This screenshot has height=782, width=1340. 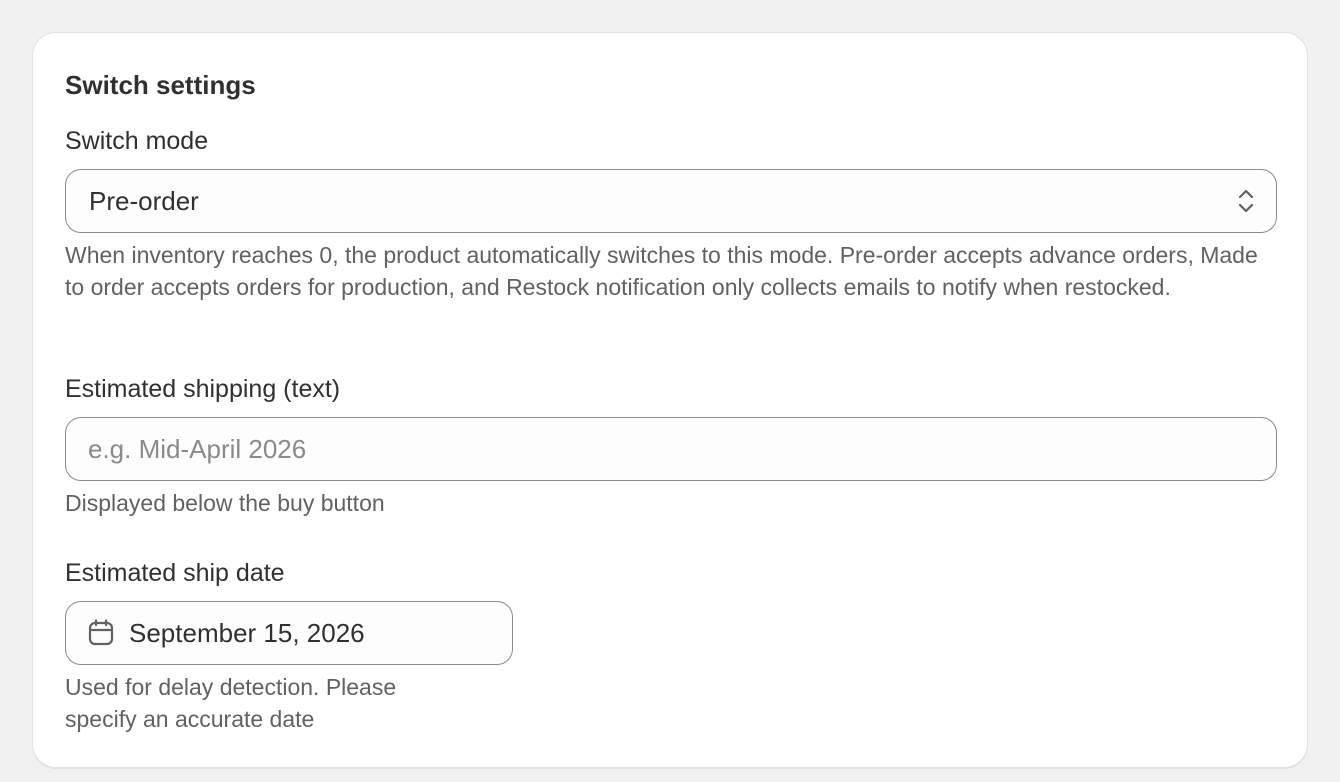 What do you see at coordinates (160, 85) in the screenshot?
I see `card-title: Switch settings` at bounding box center [160, 85].